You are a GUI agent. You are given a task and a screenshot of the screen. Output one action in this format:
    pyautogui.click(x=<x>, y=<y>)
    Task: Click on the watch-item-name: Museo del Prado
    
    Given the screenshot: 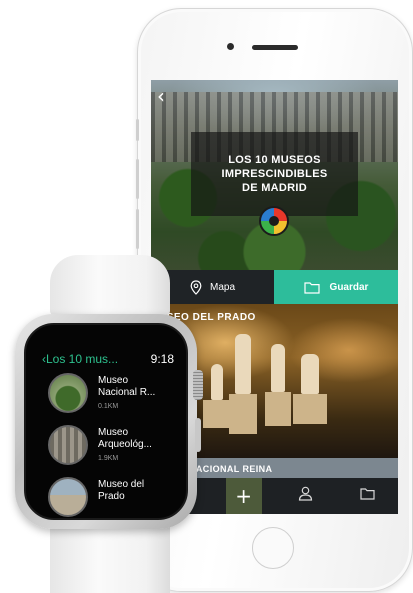 What is the action you would take?
    pyautogui.click(x=139, y=491)
    